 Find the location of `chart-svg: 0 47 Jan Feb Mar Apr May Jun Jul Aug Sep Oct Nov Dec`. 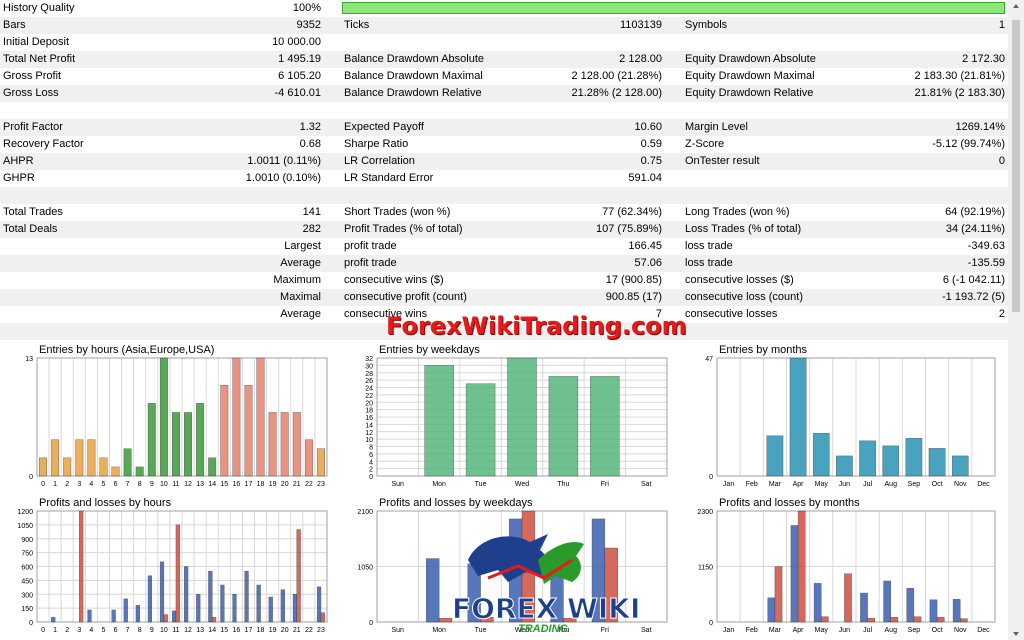

chart-svg: 0 47 Jan Feb Mar Apr May Jun Jul Aug Sep Oct Nov Dec is located at coordinates (850, 422).